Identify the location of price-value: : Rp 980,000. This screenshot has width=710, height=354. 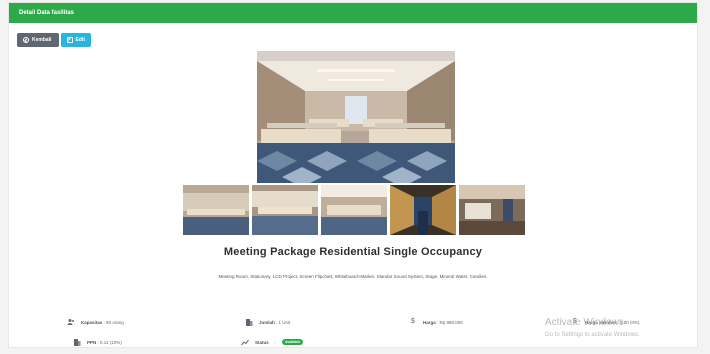
(450, 322).